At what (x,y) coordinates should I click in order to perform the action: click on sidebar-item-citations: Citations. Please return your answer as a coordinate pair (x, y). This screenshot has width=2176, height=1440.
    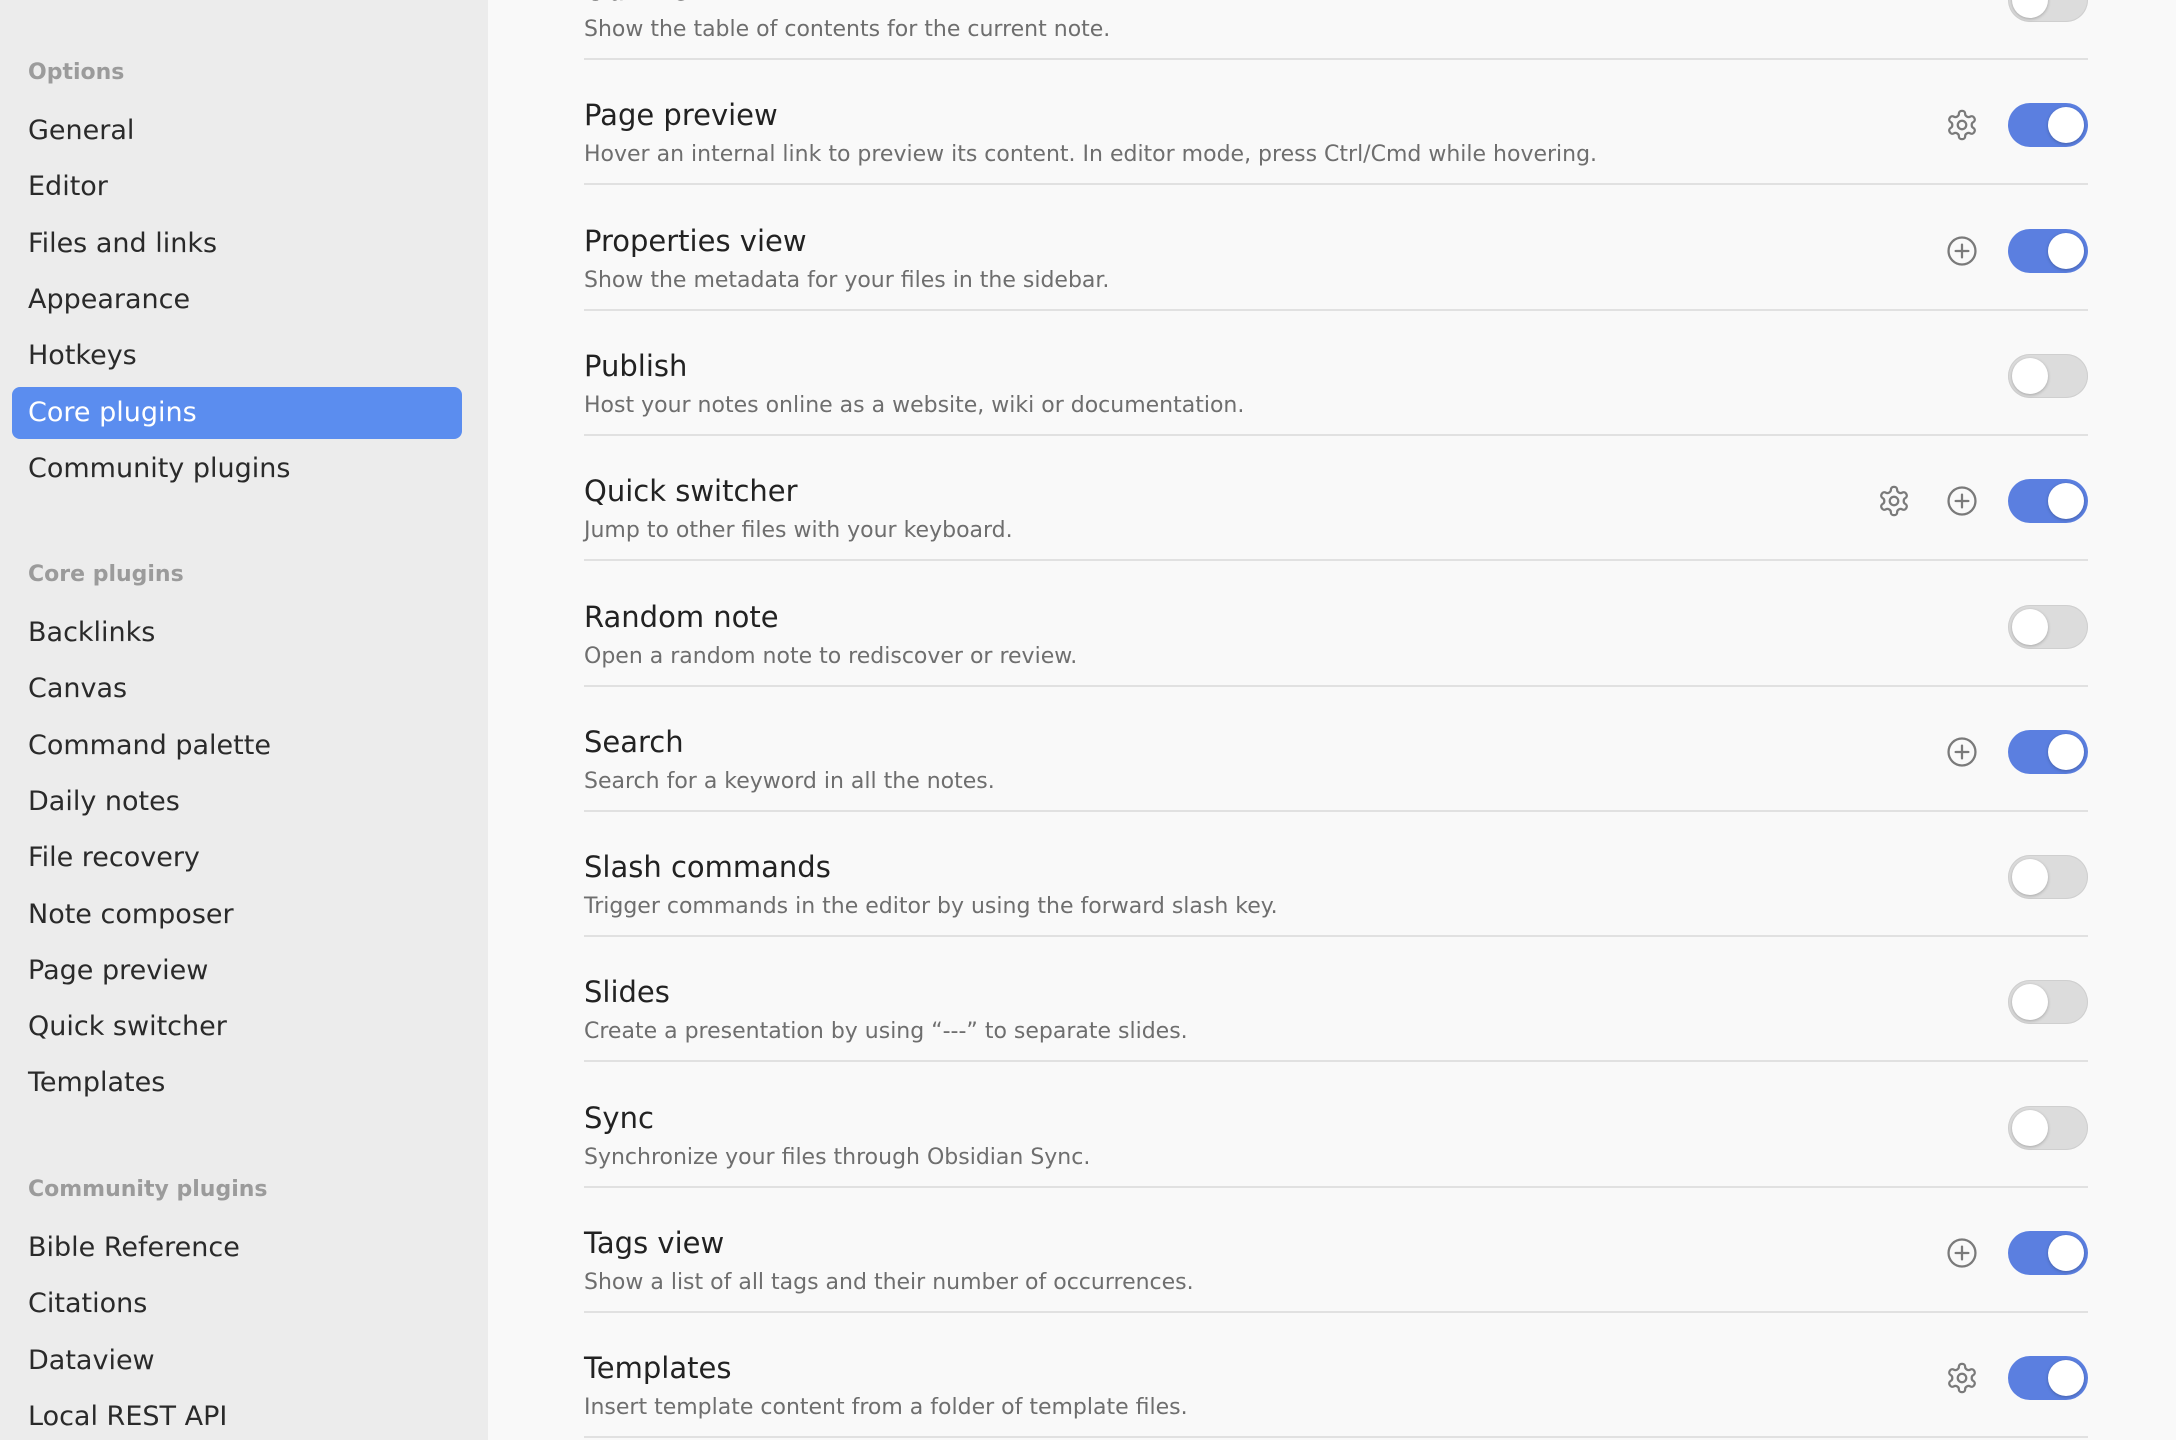
    Looking at the image, I should click on (237, 1304).